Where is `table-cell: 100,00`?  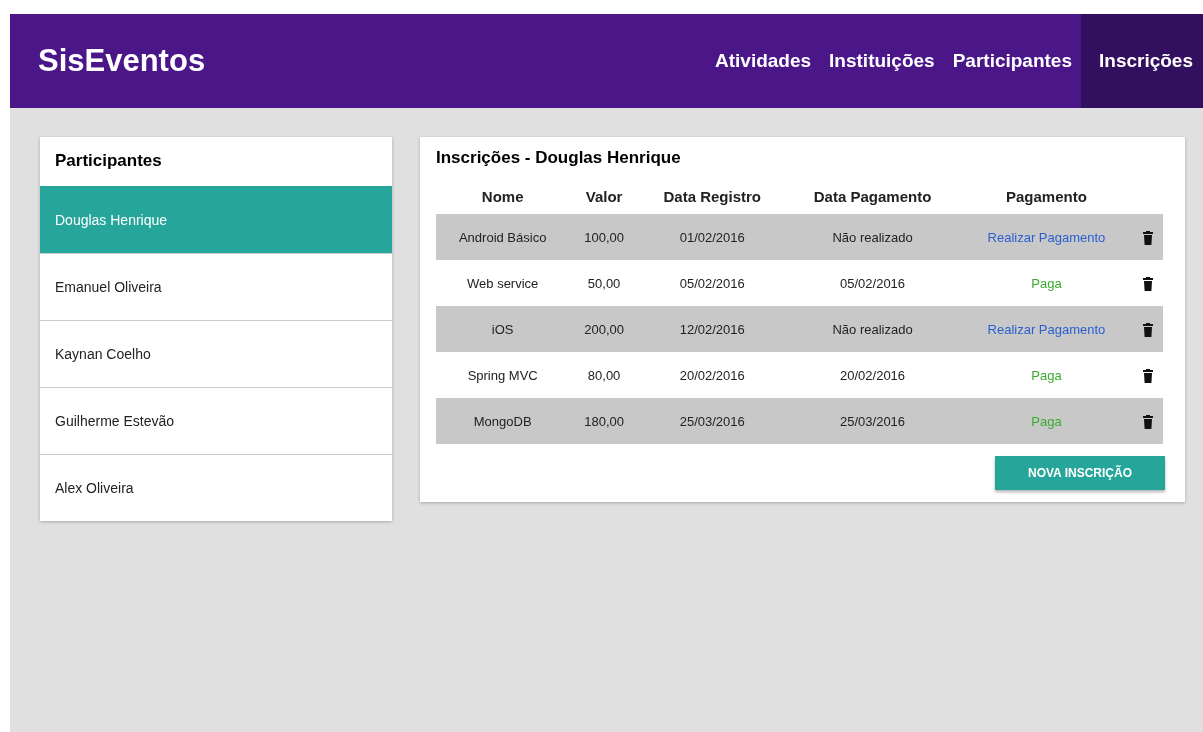
table-cell: 100,00 is located at coordinates (604, 237).